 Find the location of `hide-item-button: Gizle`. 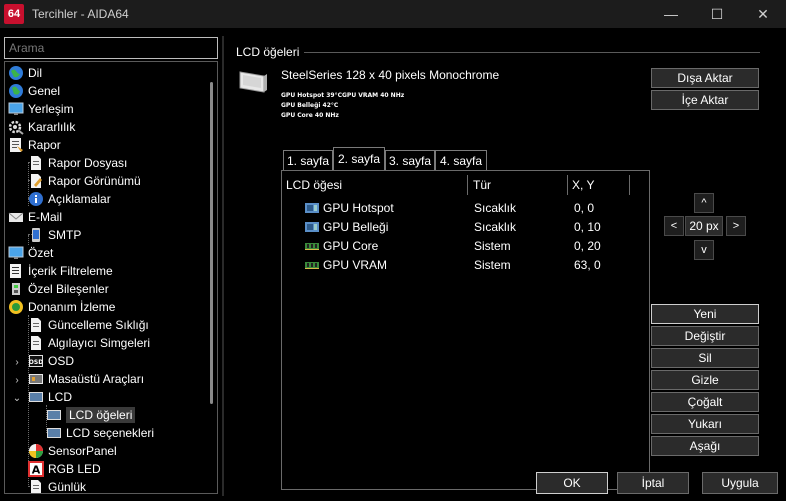

hide-item-button: Gizle is located at coordinates (705, 380).